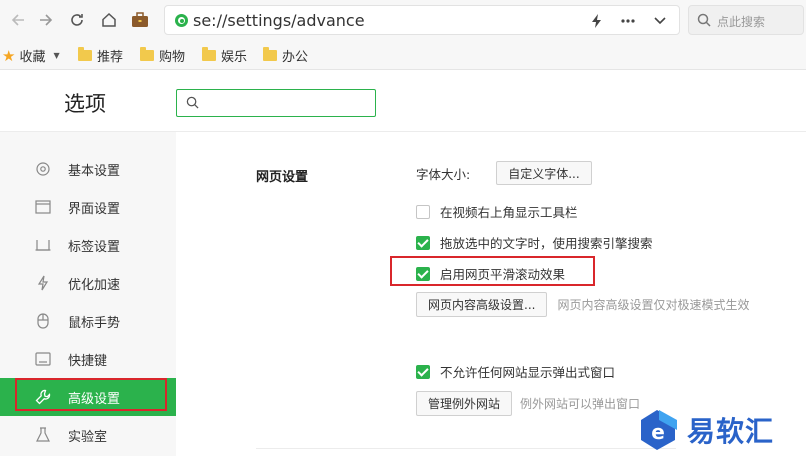  I want to click on option-label: 在视频右上角显示工具栏, so click(509, 212).